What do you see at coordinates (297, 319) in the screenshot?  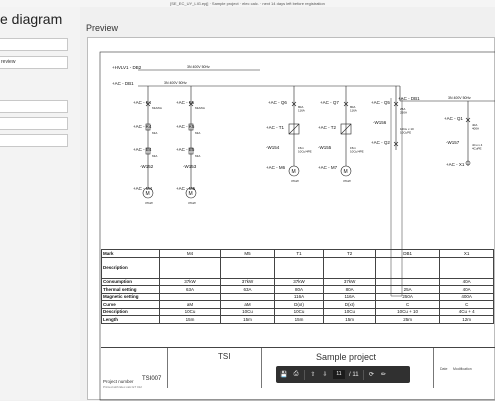 I see `table-row: Length 15m 15m 15m 15m 25m 12m` at bounding box center [297, 319].